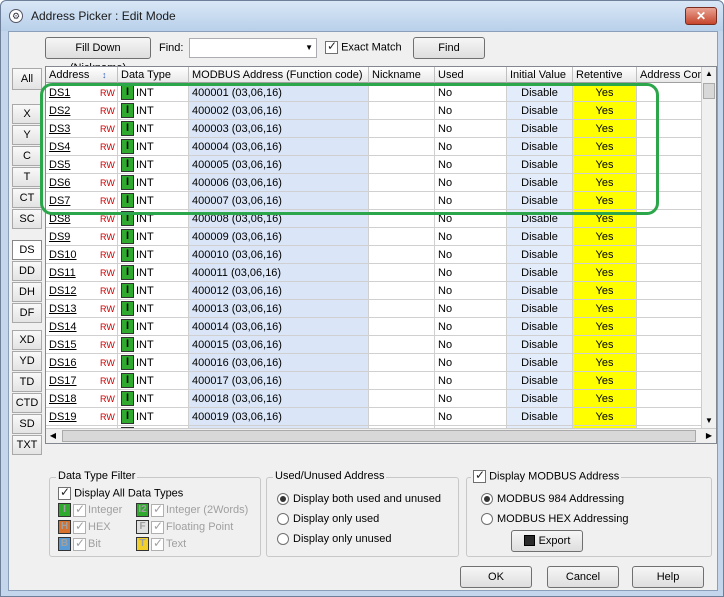 The height and width of the screenshot is (597, 724). I want to click on vertical-scroll-thumb, so click(709, 91).